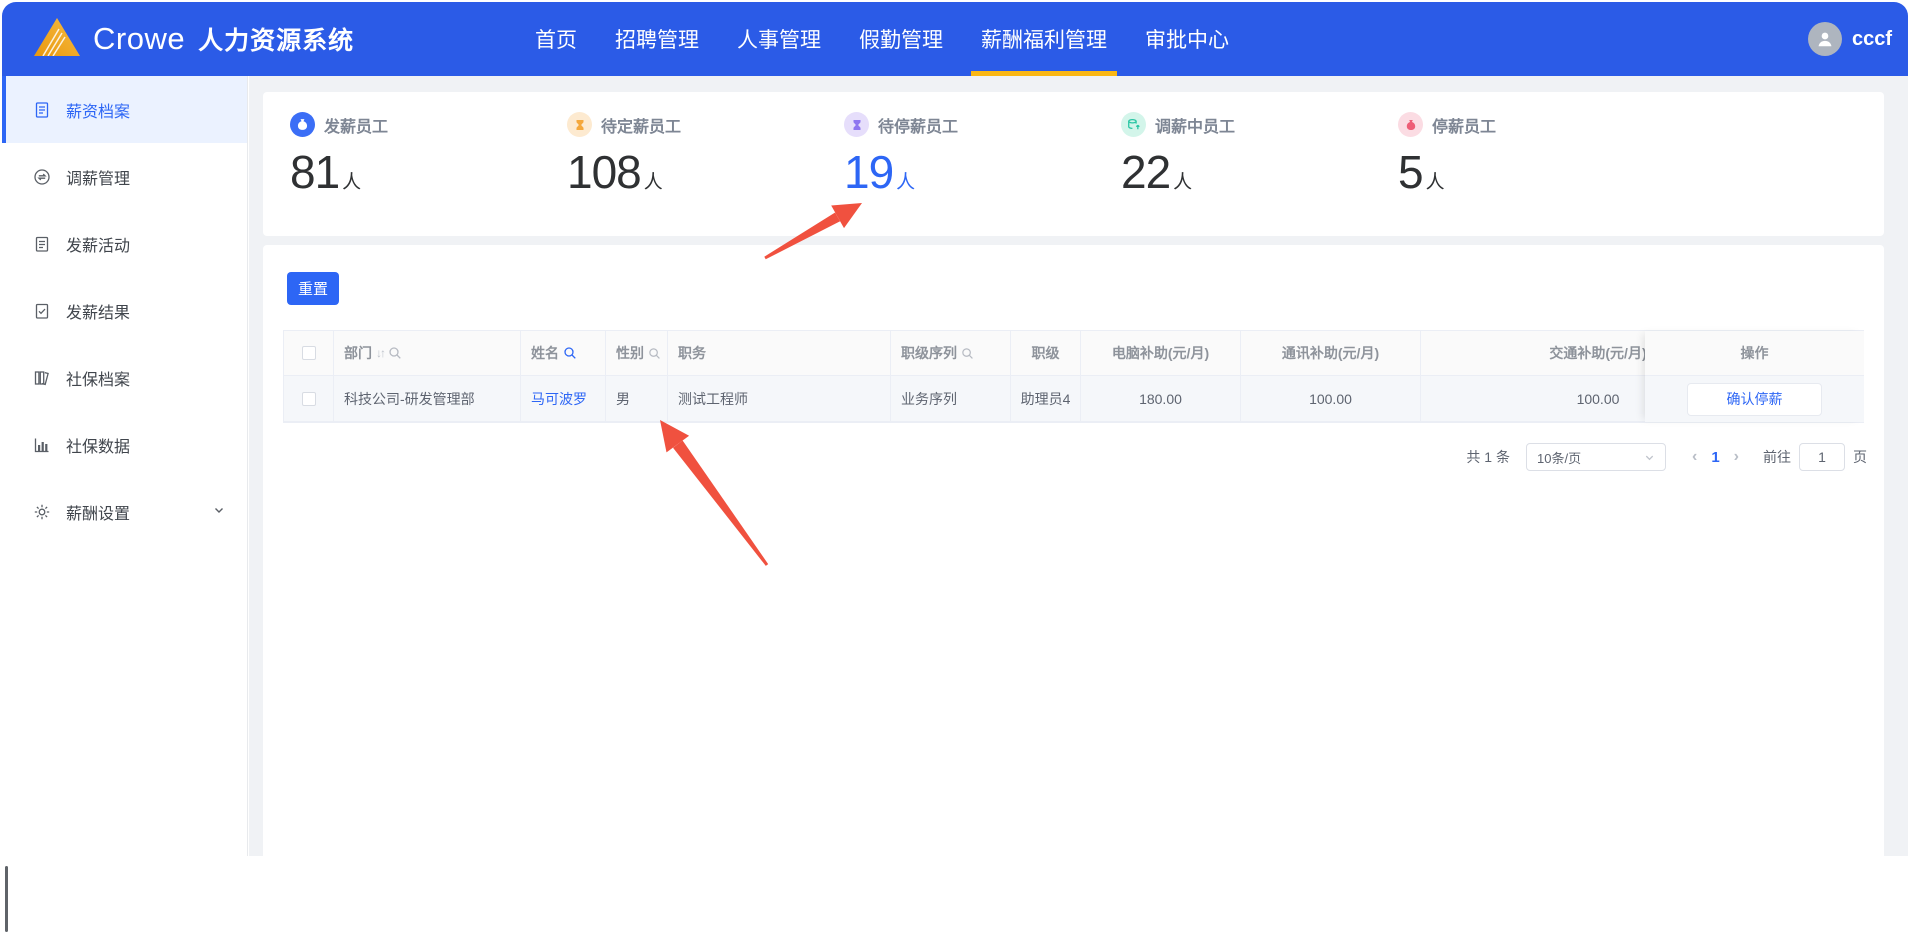 This screenshot has width=1920, height=932. What do you see at coordinates (1133, 124) in the screenshot?
I see `coins-icon` at bounding box center [1133, 124].